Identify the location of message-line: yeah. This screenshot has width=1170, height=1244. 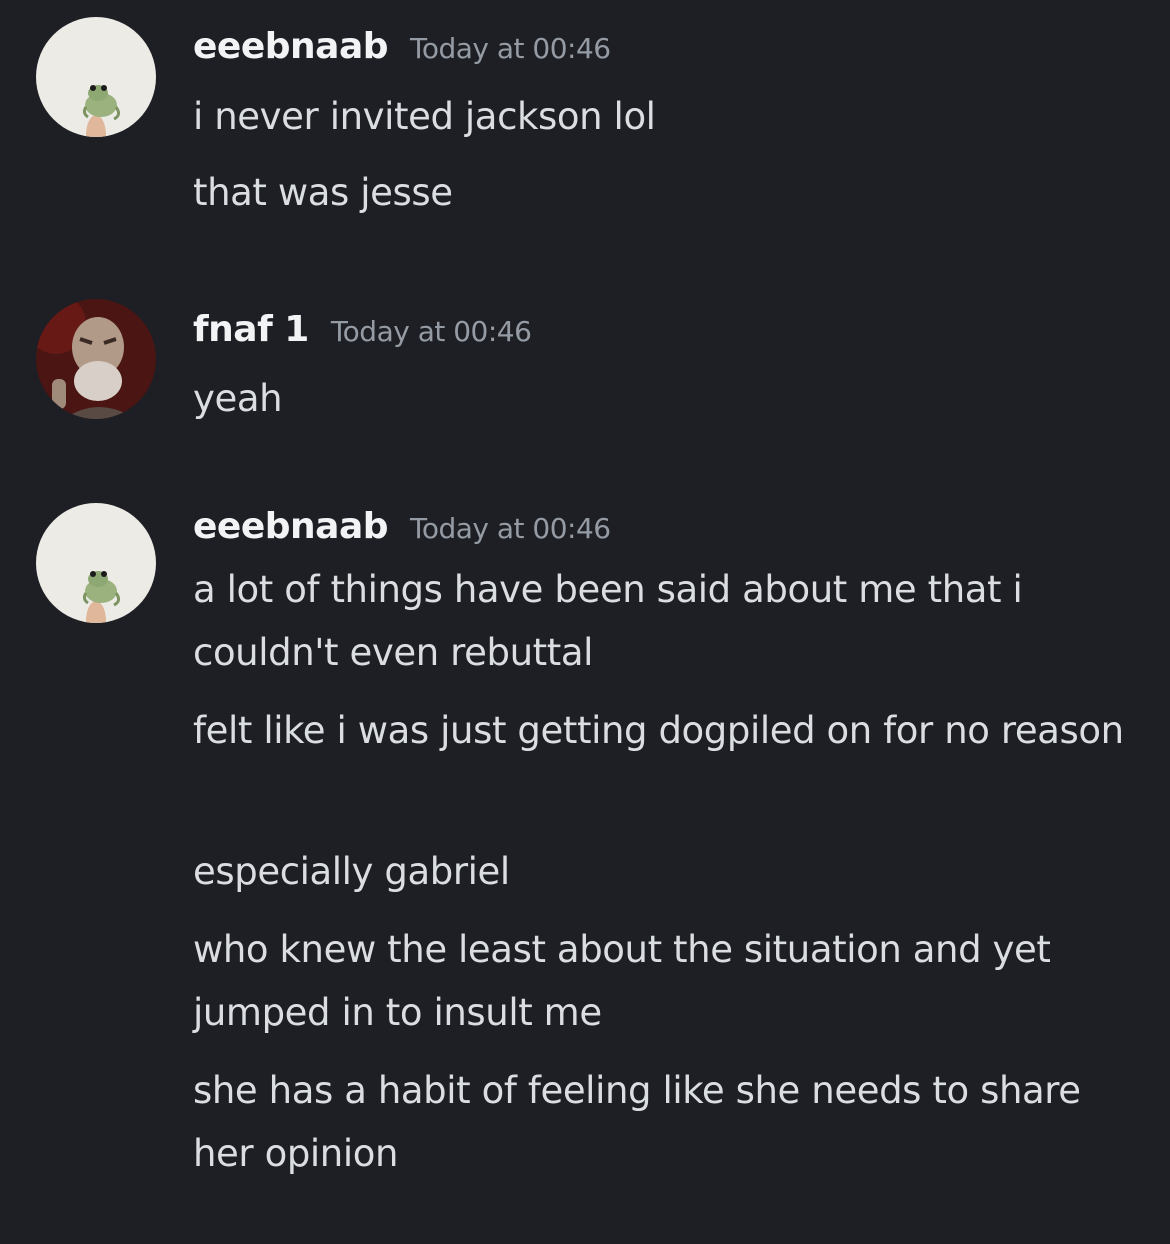
(238, 398).